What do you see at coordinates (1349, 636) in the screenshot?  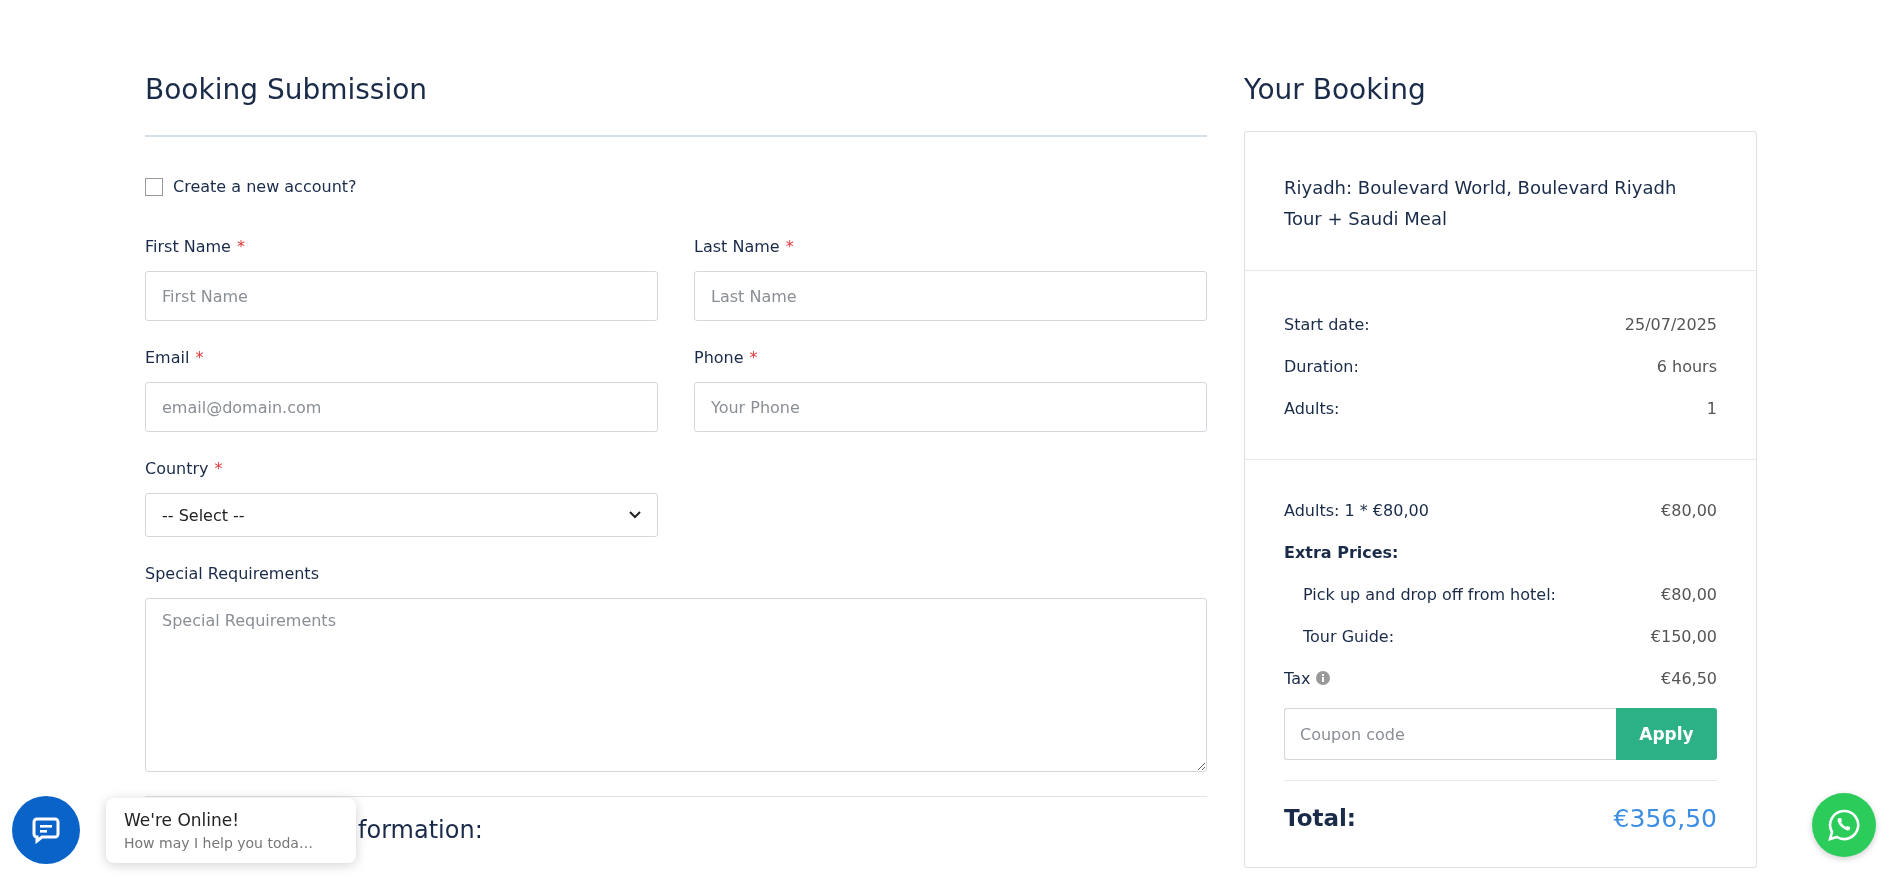 I see `price-label: Tour Guide:` at bounding box center [1349, 636].